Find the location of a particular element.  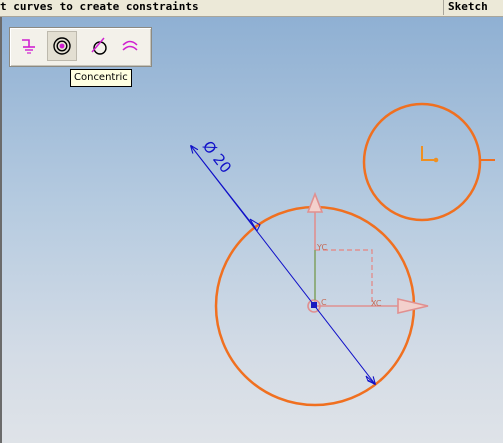

constraints-toolbar is located at coordinates (80, 47).